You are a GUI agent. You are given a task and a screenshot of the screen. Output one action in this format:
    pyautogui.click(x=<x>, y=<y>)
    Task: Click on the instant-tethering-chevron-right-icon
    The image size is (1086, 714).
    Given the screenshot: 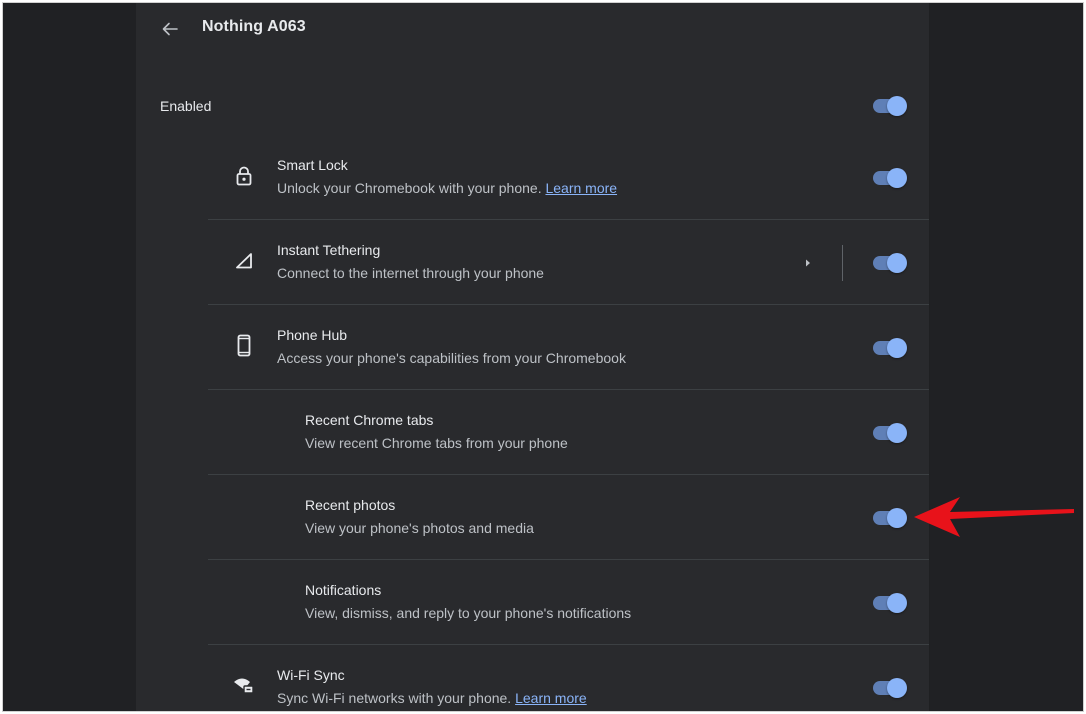 What is the action you would take?
    pyautogui.click(x=808, y=263)
    